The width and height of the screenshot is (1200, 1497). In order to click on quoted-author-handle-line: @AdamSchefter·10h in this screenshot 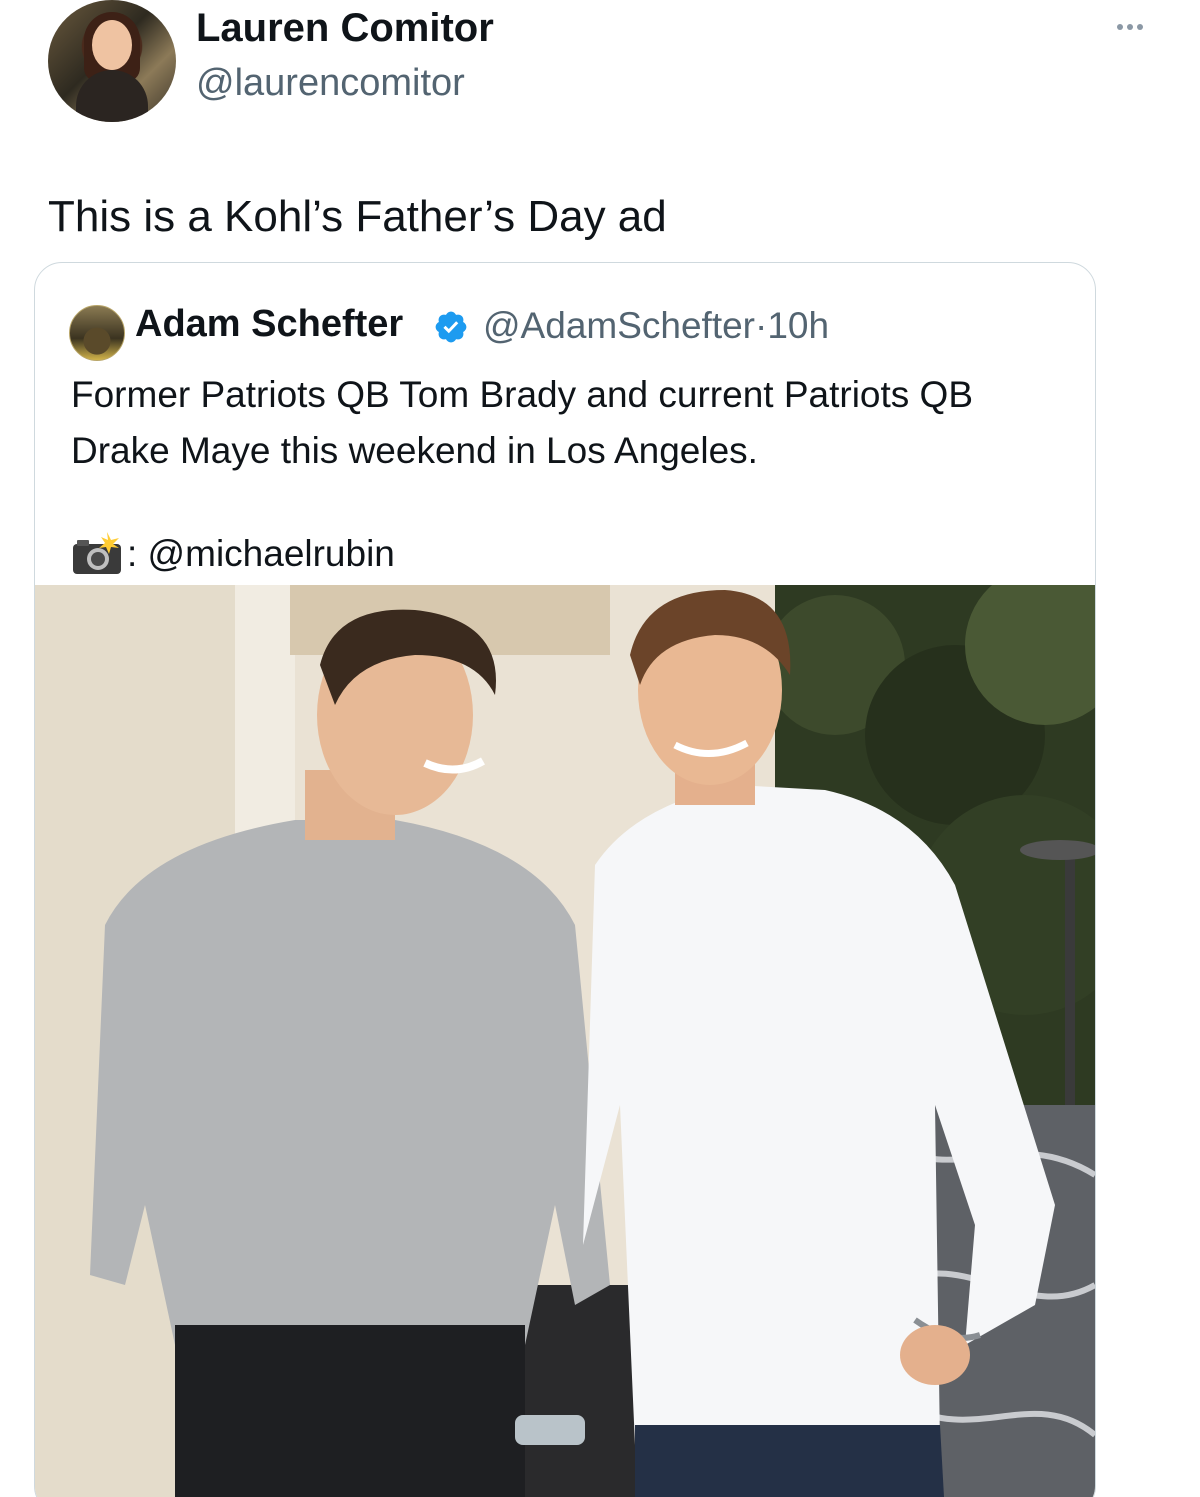, I will do `click(656, 326)`.